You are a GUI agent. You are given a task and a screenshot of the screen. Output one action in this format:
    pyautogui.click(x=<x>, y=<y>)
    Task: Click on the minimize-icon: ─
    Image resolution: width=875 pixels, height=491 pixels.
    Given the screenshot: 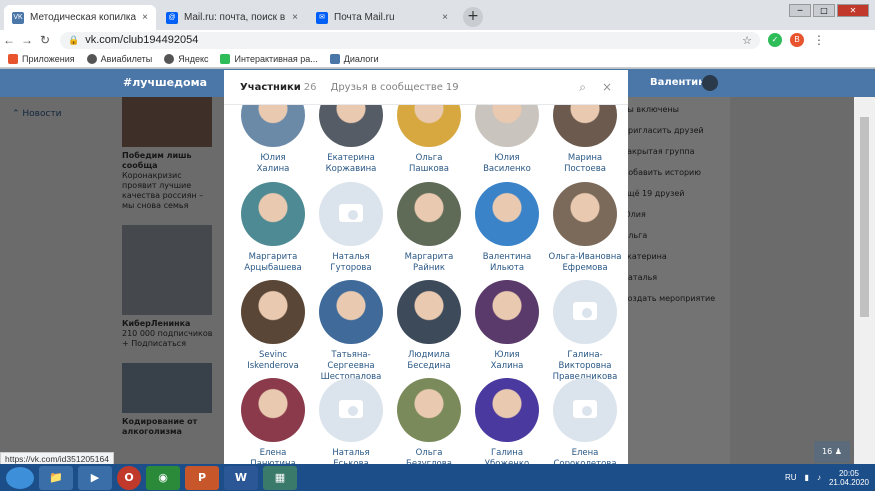 What is the action you would take?
    pyautogui.click(x=800, y=10)
    